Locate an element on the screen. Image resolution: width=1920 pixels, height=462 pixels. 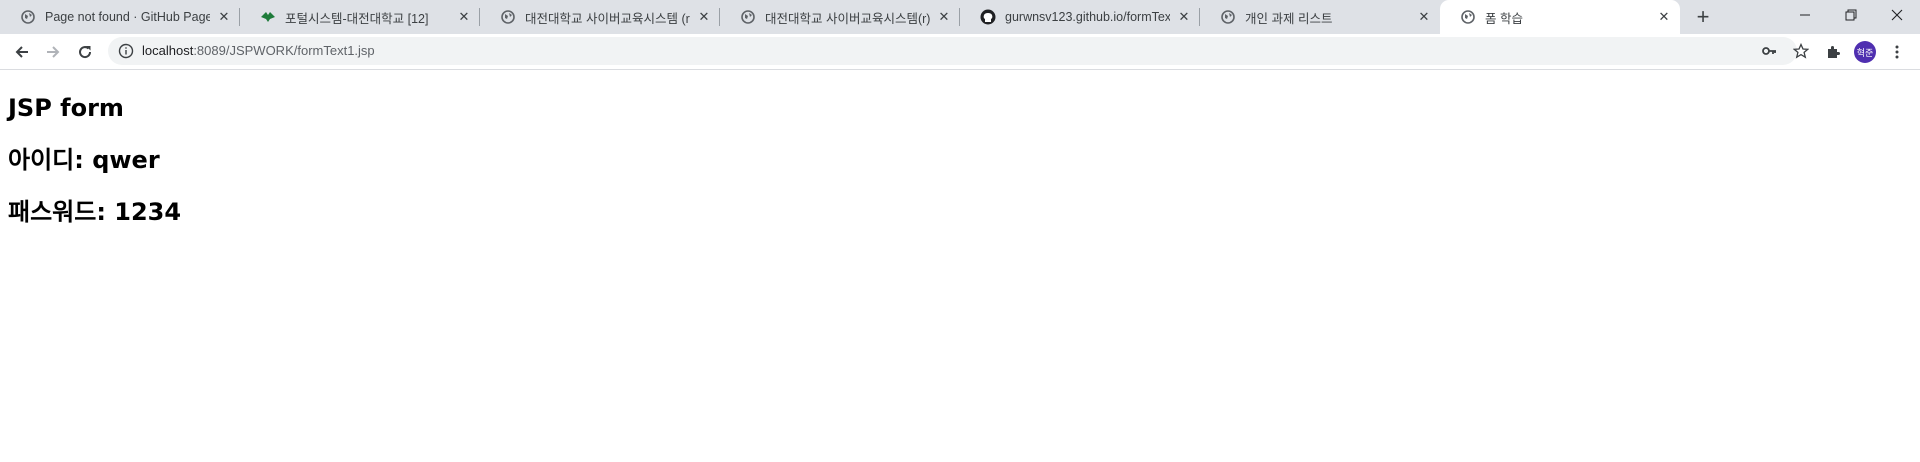
extensions-button is located at coordinates (1834, 52).